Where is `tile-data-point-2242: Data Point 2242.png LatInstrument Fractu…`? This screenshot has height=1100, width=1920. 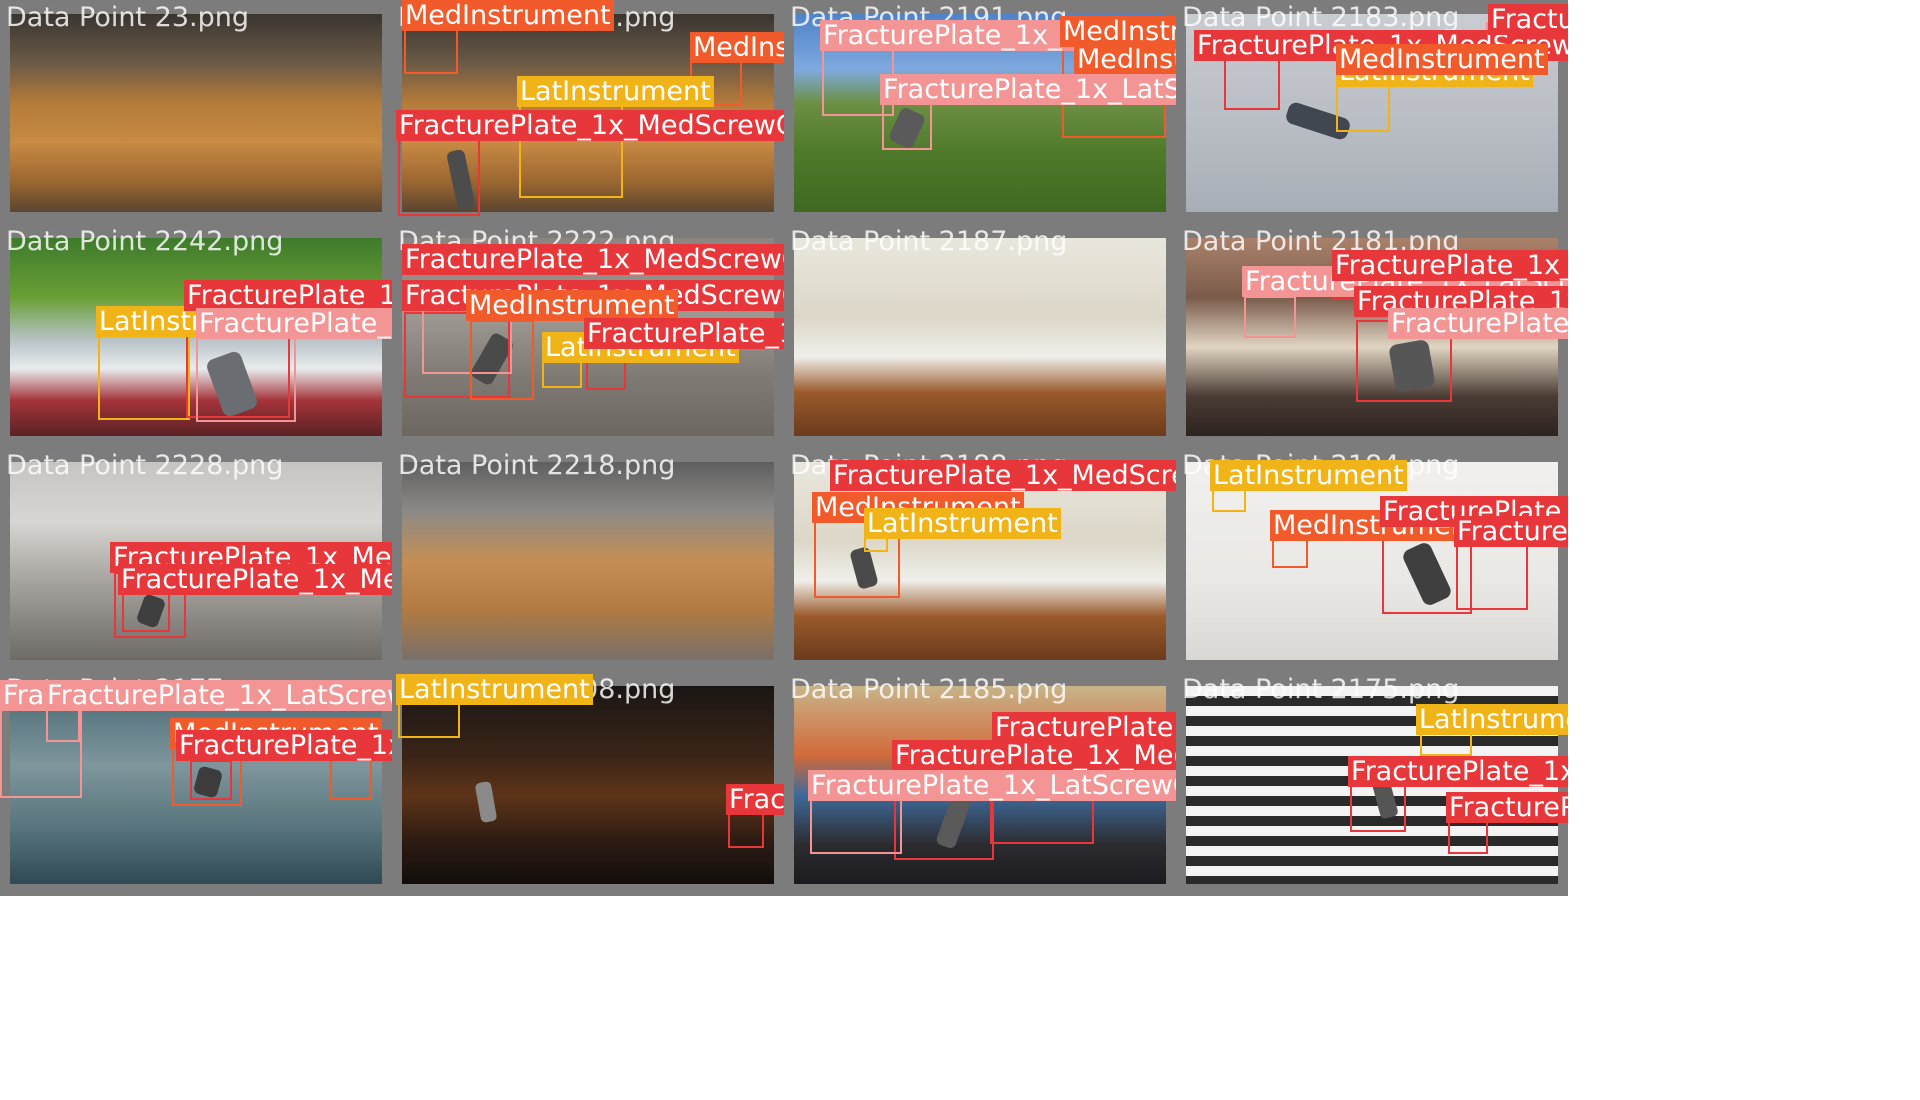
tile-data-point-2242: Data Point 2242.png LatInstrument Fractu… is located at coordinates (196, 336).